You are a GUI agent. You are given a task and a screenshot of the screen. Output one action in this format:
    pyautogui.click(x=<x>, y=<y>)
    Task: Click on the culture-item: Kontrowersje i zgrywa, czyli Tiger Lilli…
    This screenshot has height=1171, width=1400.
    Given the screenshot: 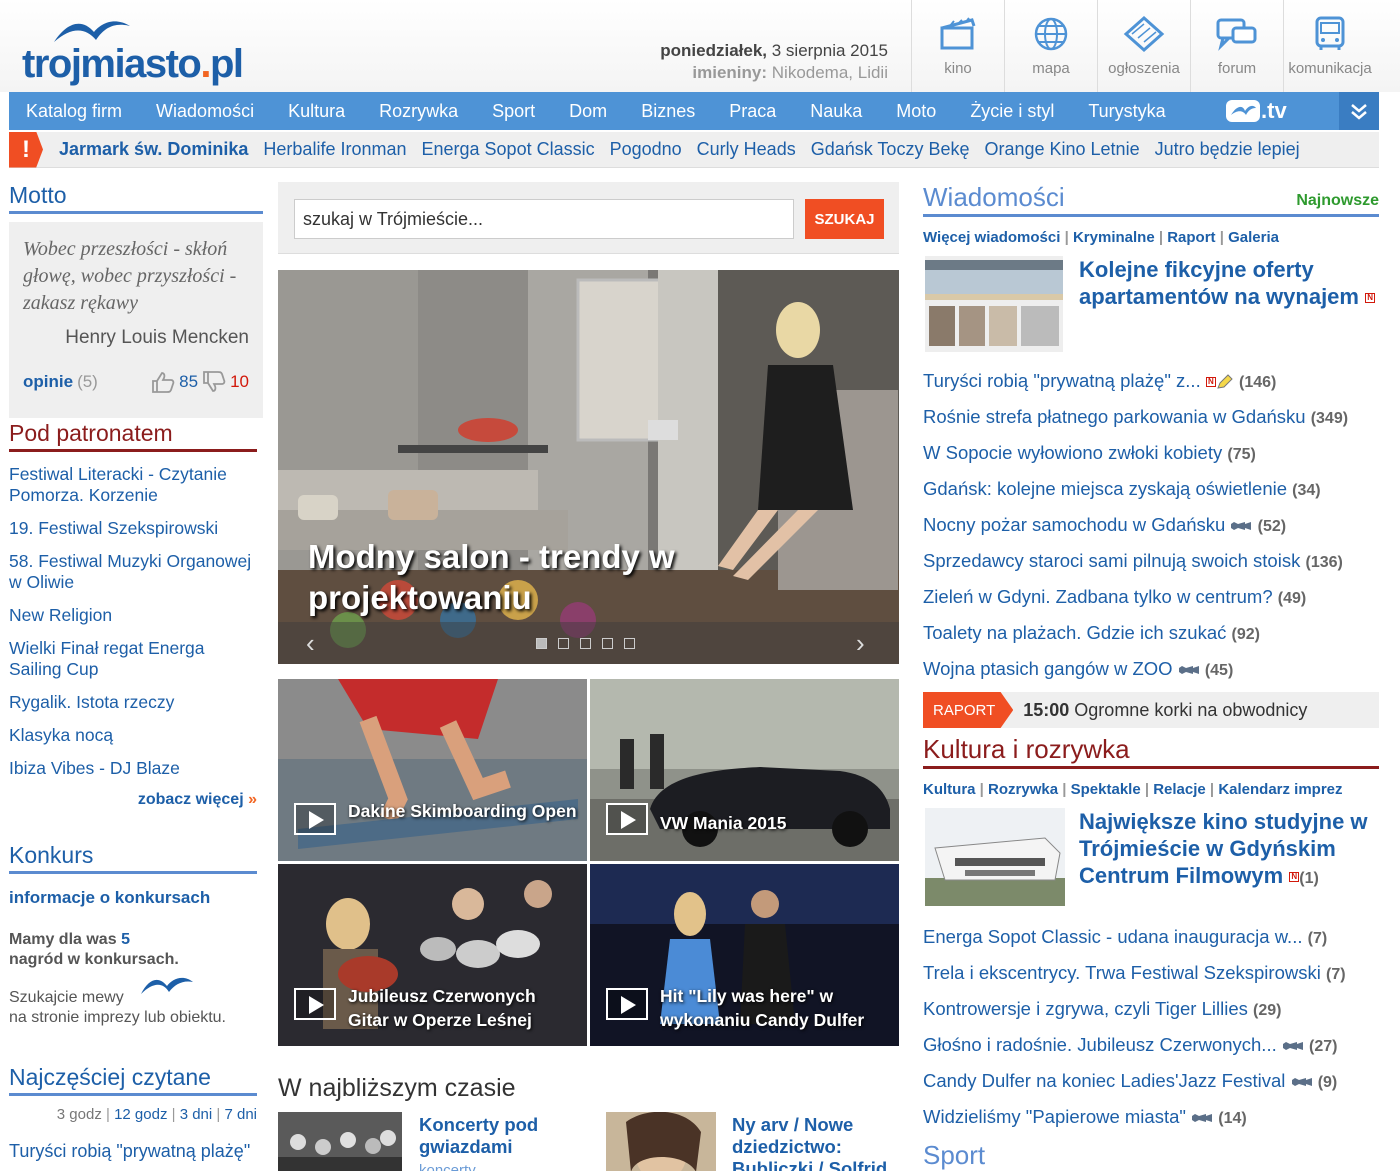 What is the action you would take?
    pyautogui.click(x=1151, y=1010)
    